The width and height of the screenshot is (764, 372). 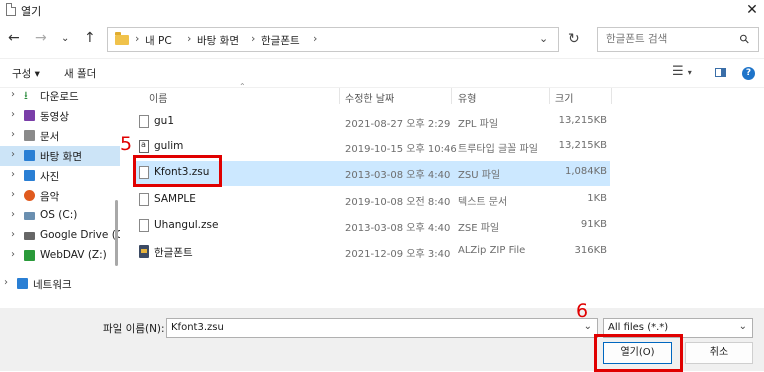 What do you see at coordinates (14, 38) in the screenshot?
I see `back-arrow-icon: ←` at bounding box center [14, 38].